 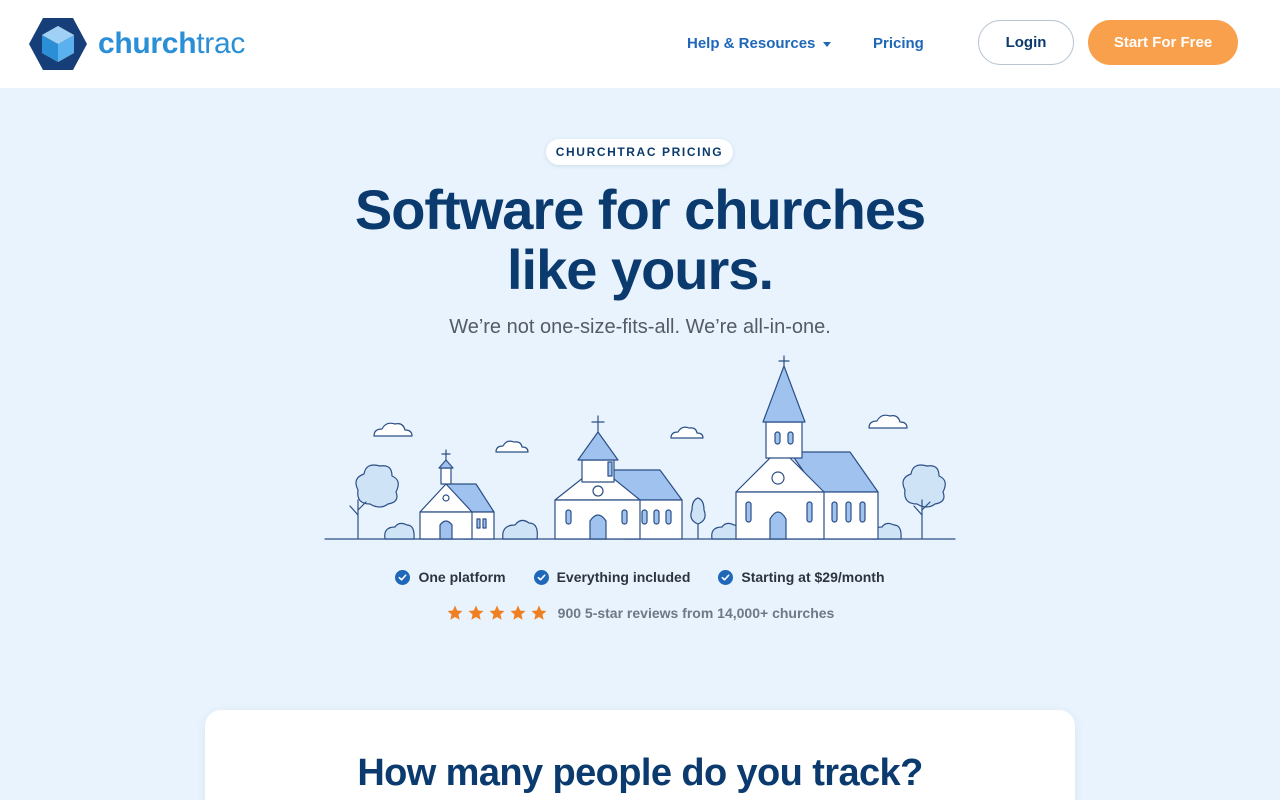 I want to click on brand-name-bold: church, so click(x=147, y=43).